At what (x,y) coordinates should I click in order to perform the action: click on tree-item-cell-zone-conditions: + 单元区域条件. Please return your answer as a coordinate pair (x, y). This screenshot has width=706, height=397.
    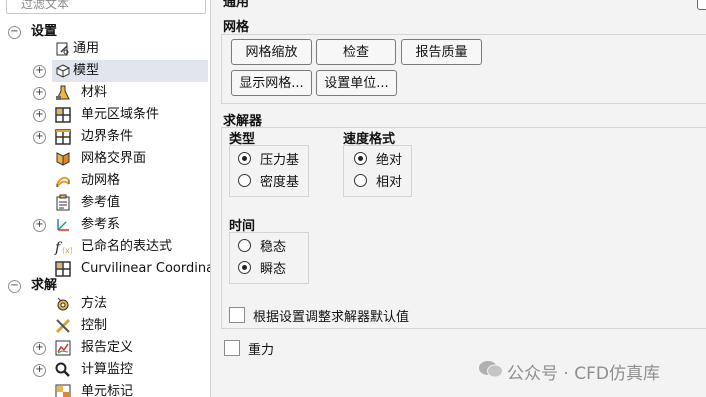
    Looking at the image, I should click on (105, 115).